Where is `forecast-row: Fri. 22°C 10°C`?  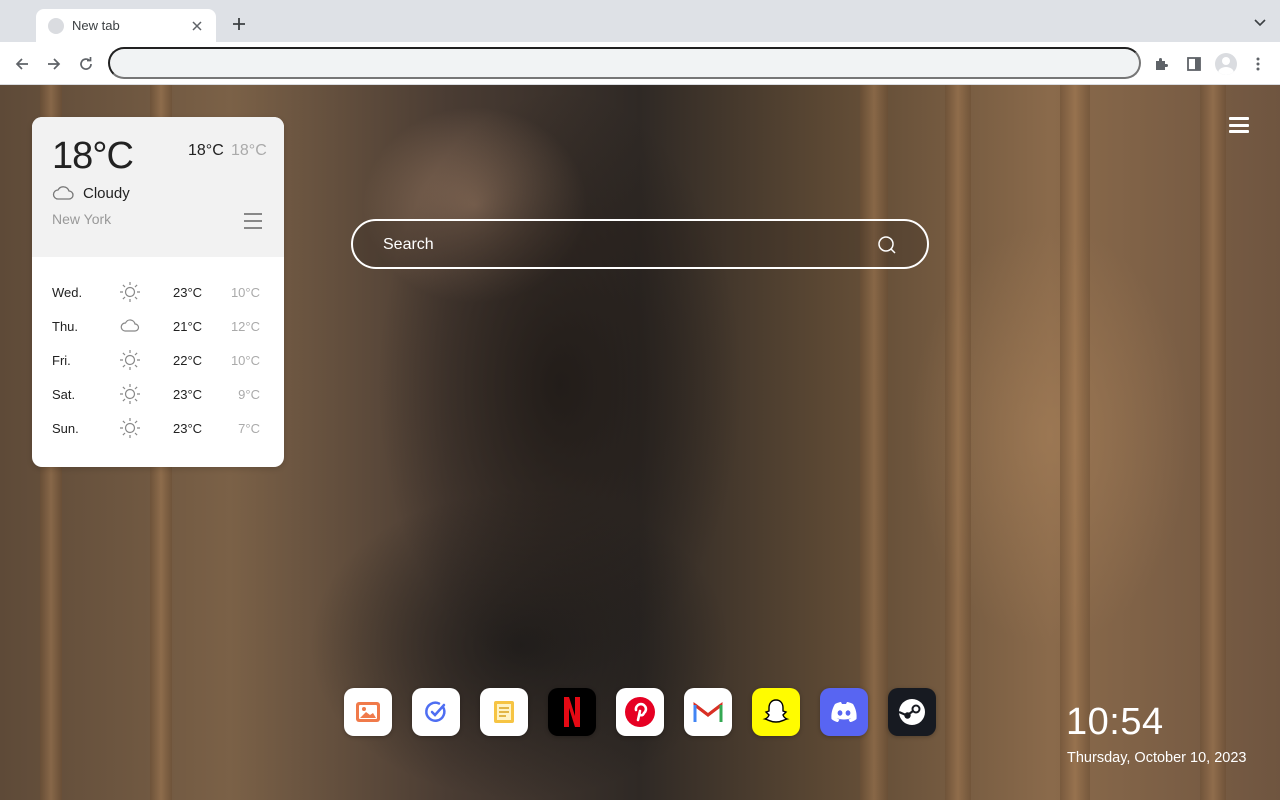 forecast-row: Fri. 22°C 10°C is located at coordinates (158, 362).